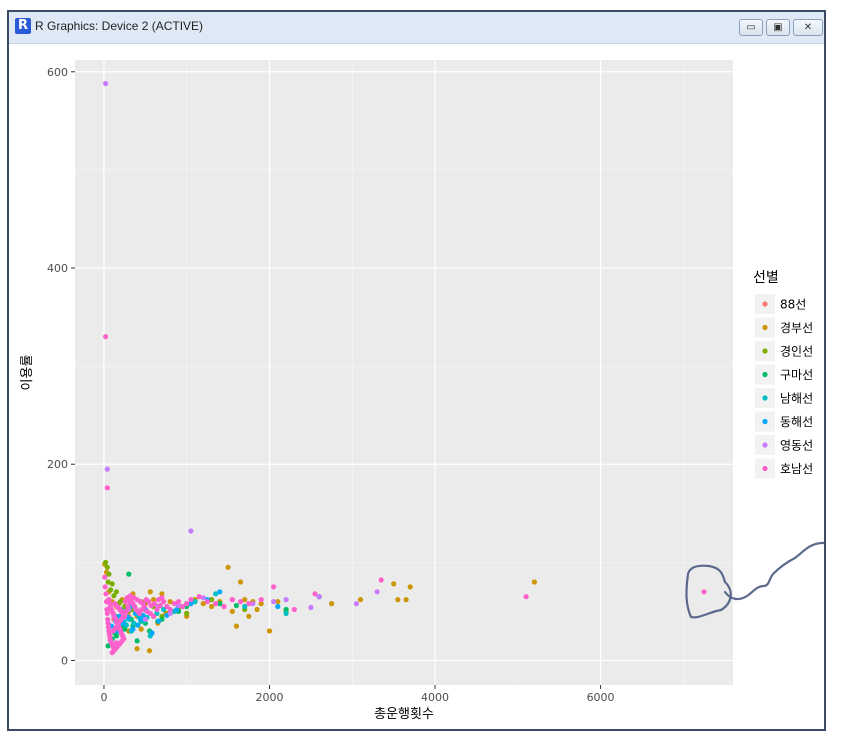  Describe the element at coordinates (773, 571) in the screenshot. I see `annotation-line` at that location.